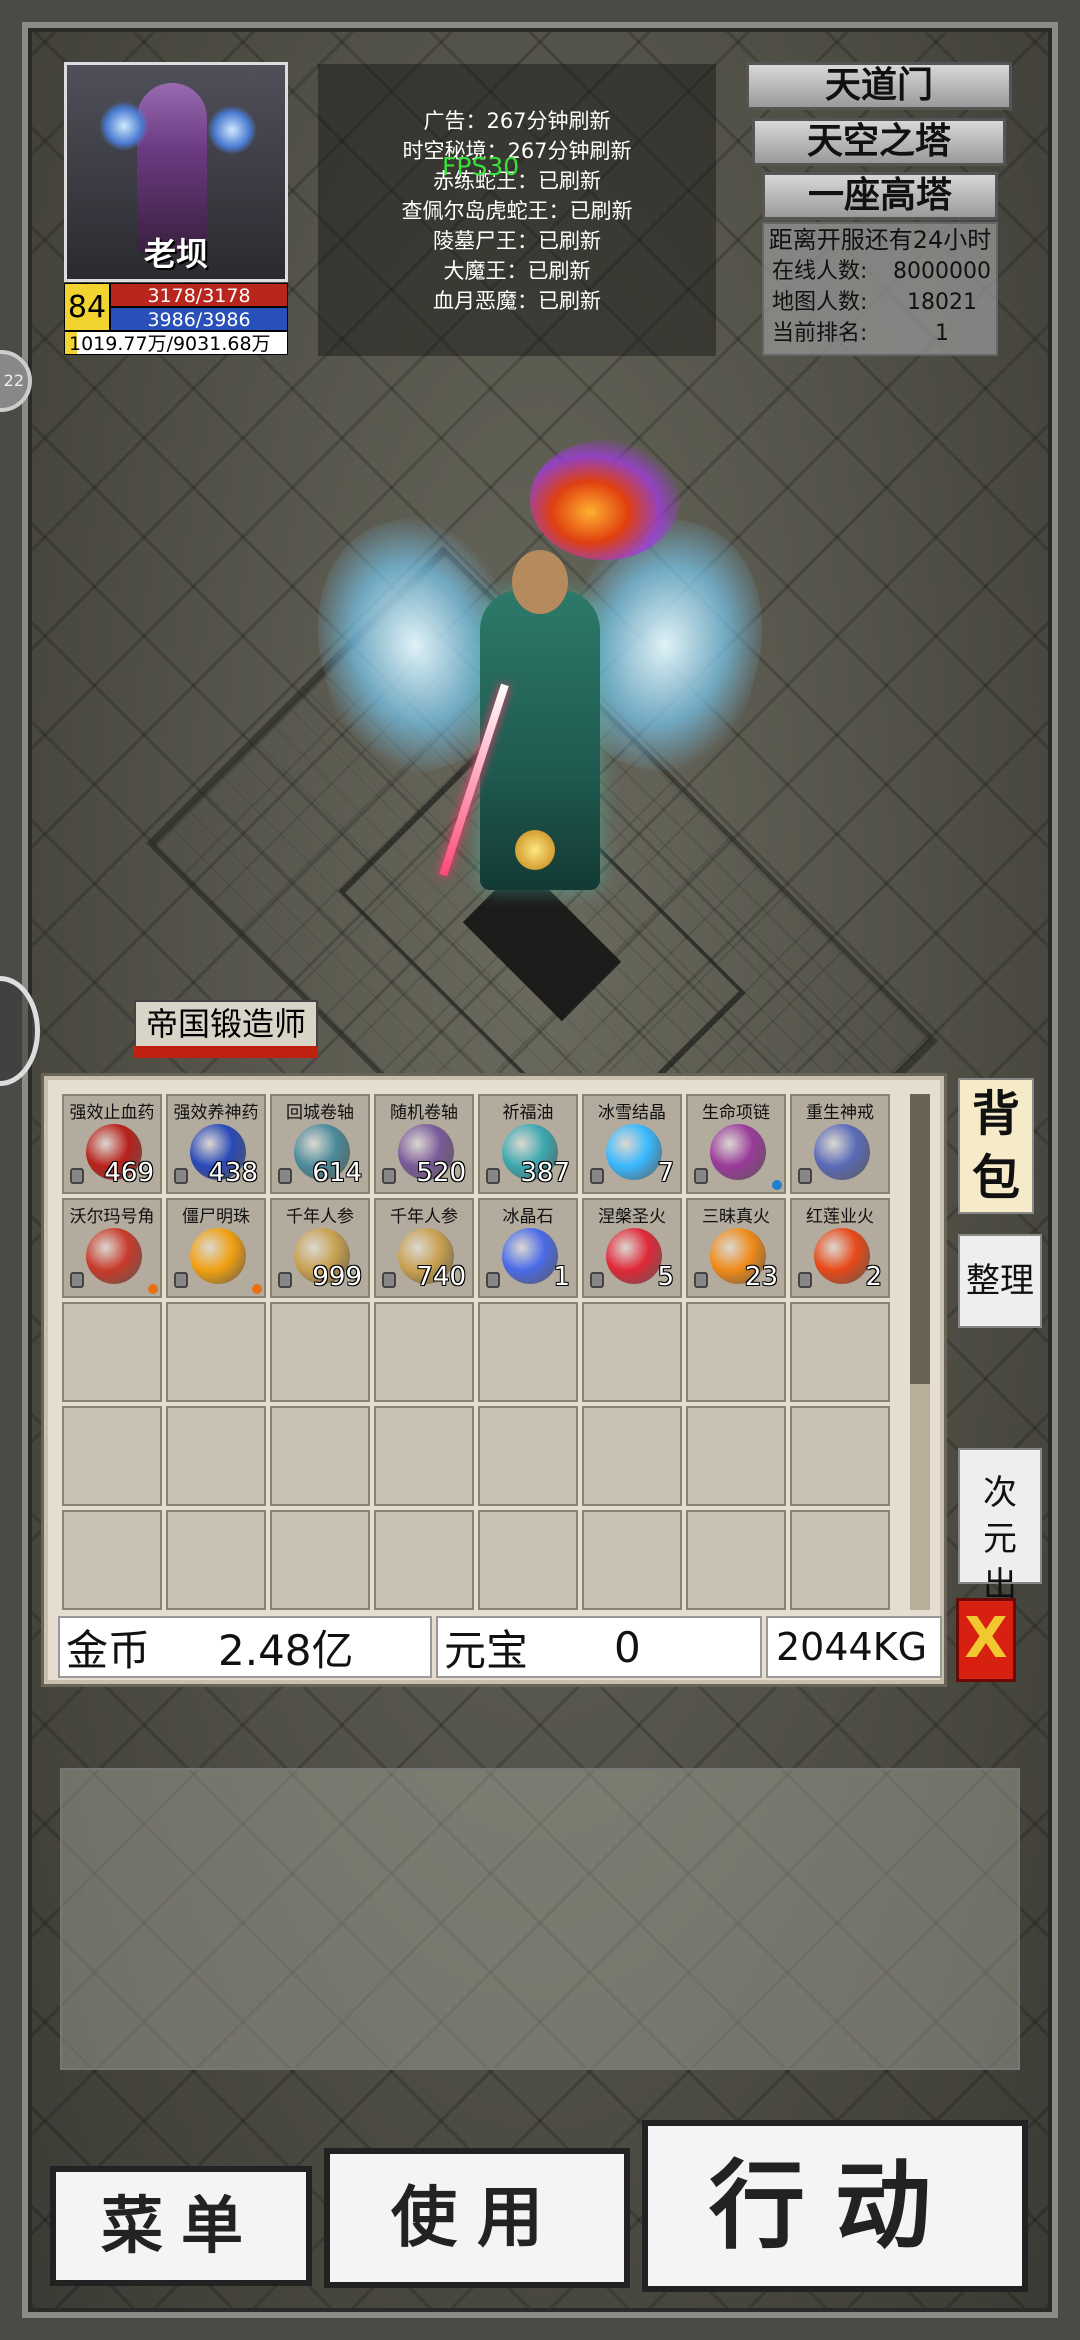  I want to click on sell-button: 次元出售, so click(1000, 1549).